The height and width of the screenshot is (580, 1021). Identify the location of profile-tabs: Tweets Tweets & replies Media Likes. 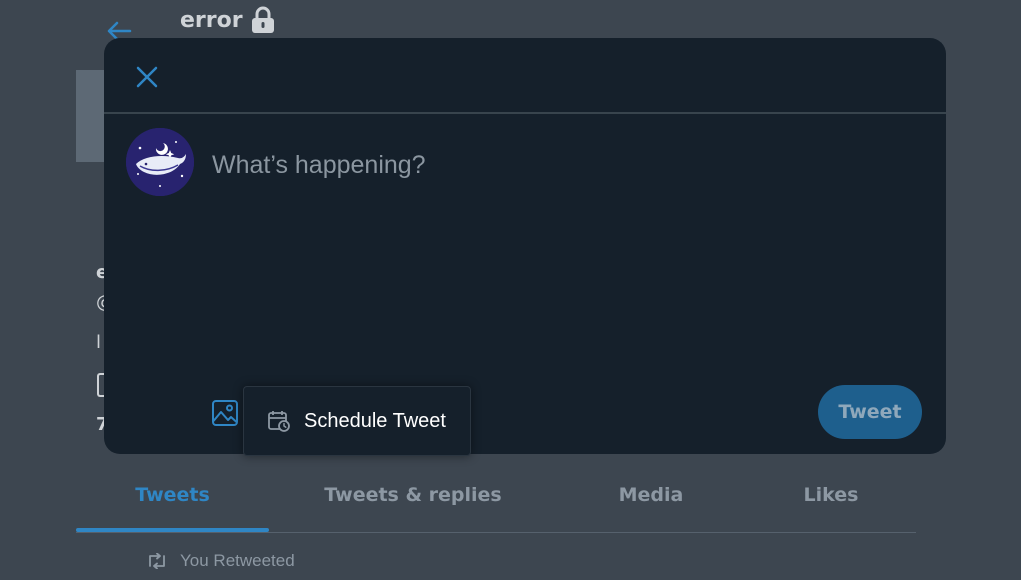
(496, 501).